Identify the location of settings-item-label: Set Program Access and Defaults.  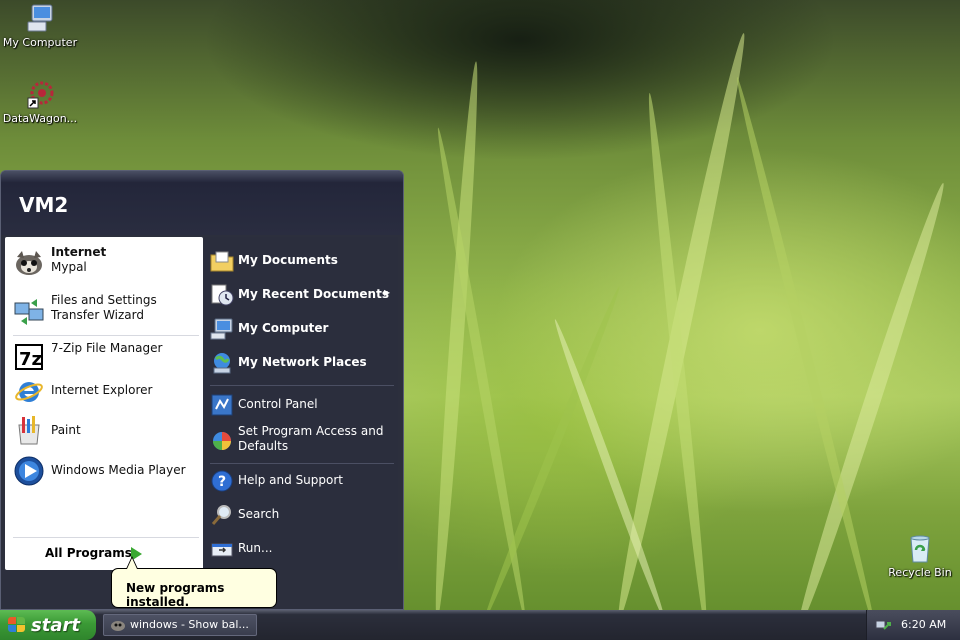
(311, 438).